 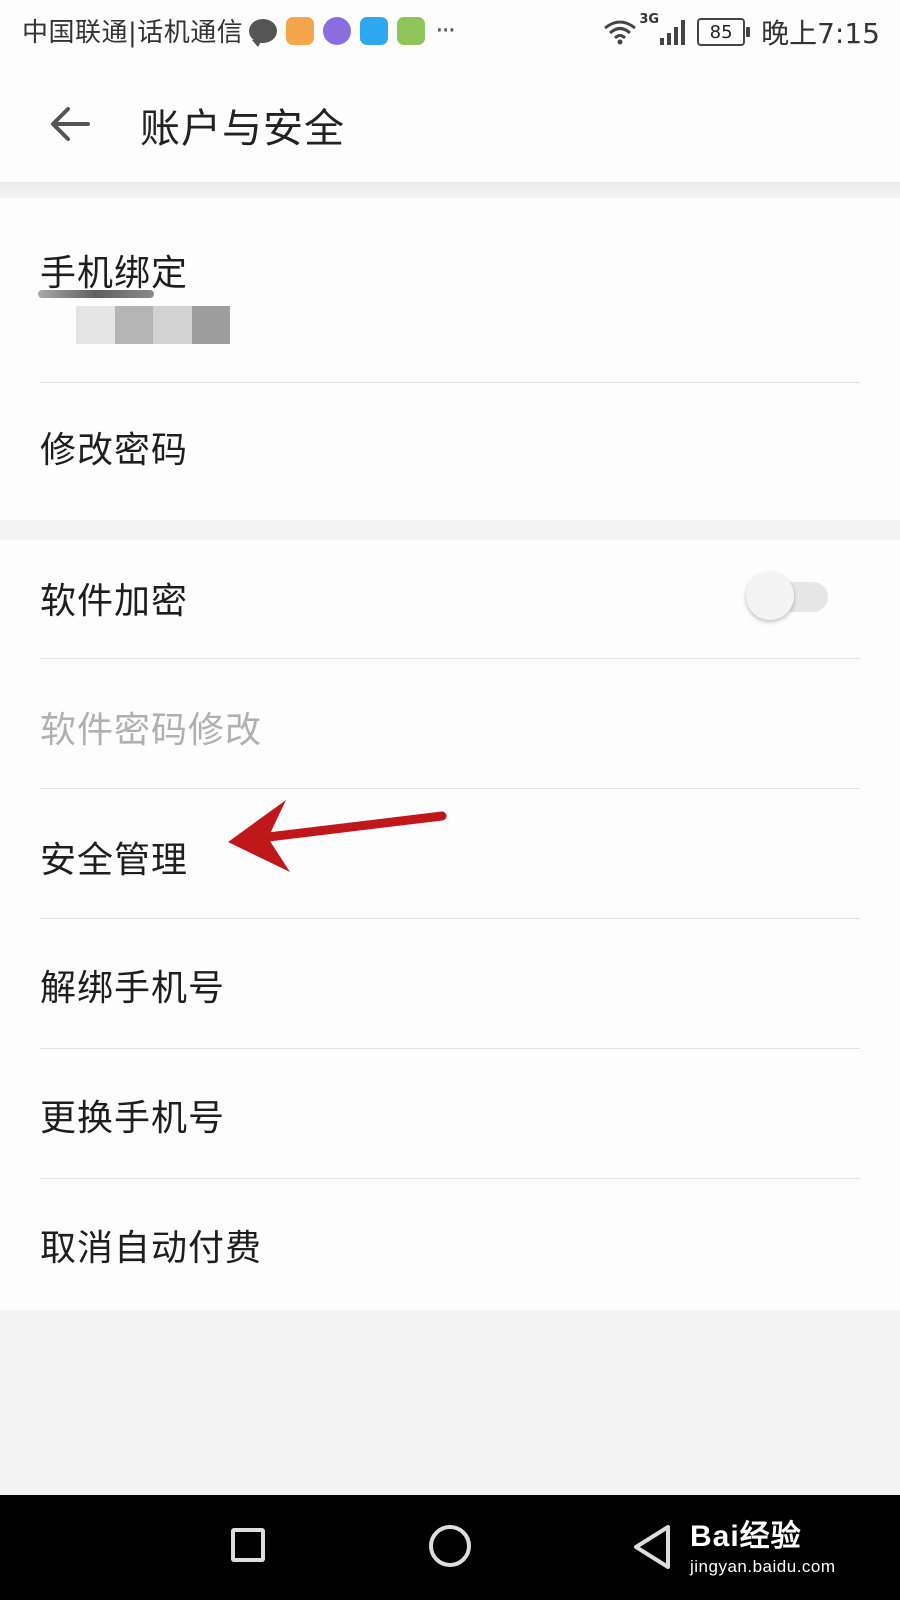 What do you see at coordinates (263, 32) in the screenshot?
I see `message-icon` at bounding box center [263, 32].